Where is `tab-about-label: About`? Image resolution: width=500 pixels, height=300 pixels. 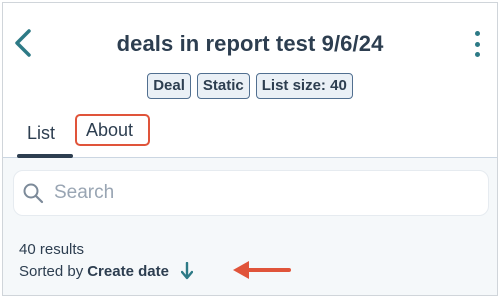 tab-about-label: About is located at coordinates (110, 130).